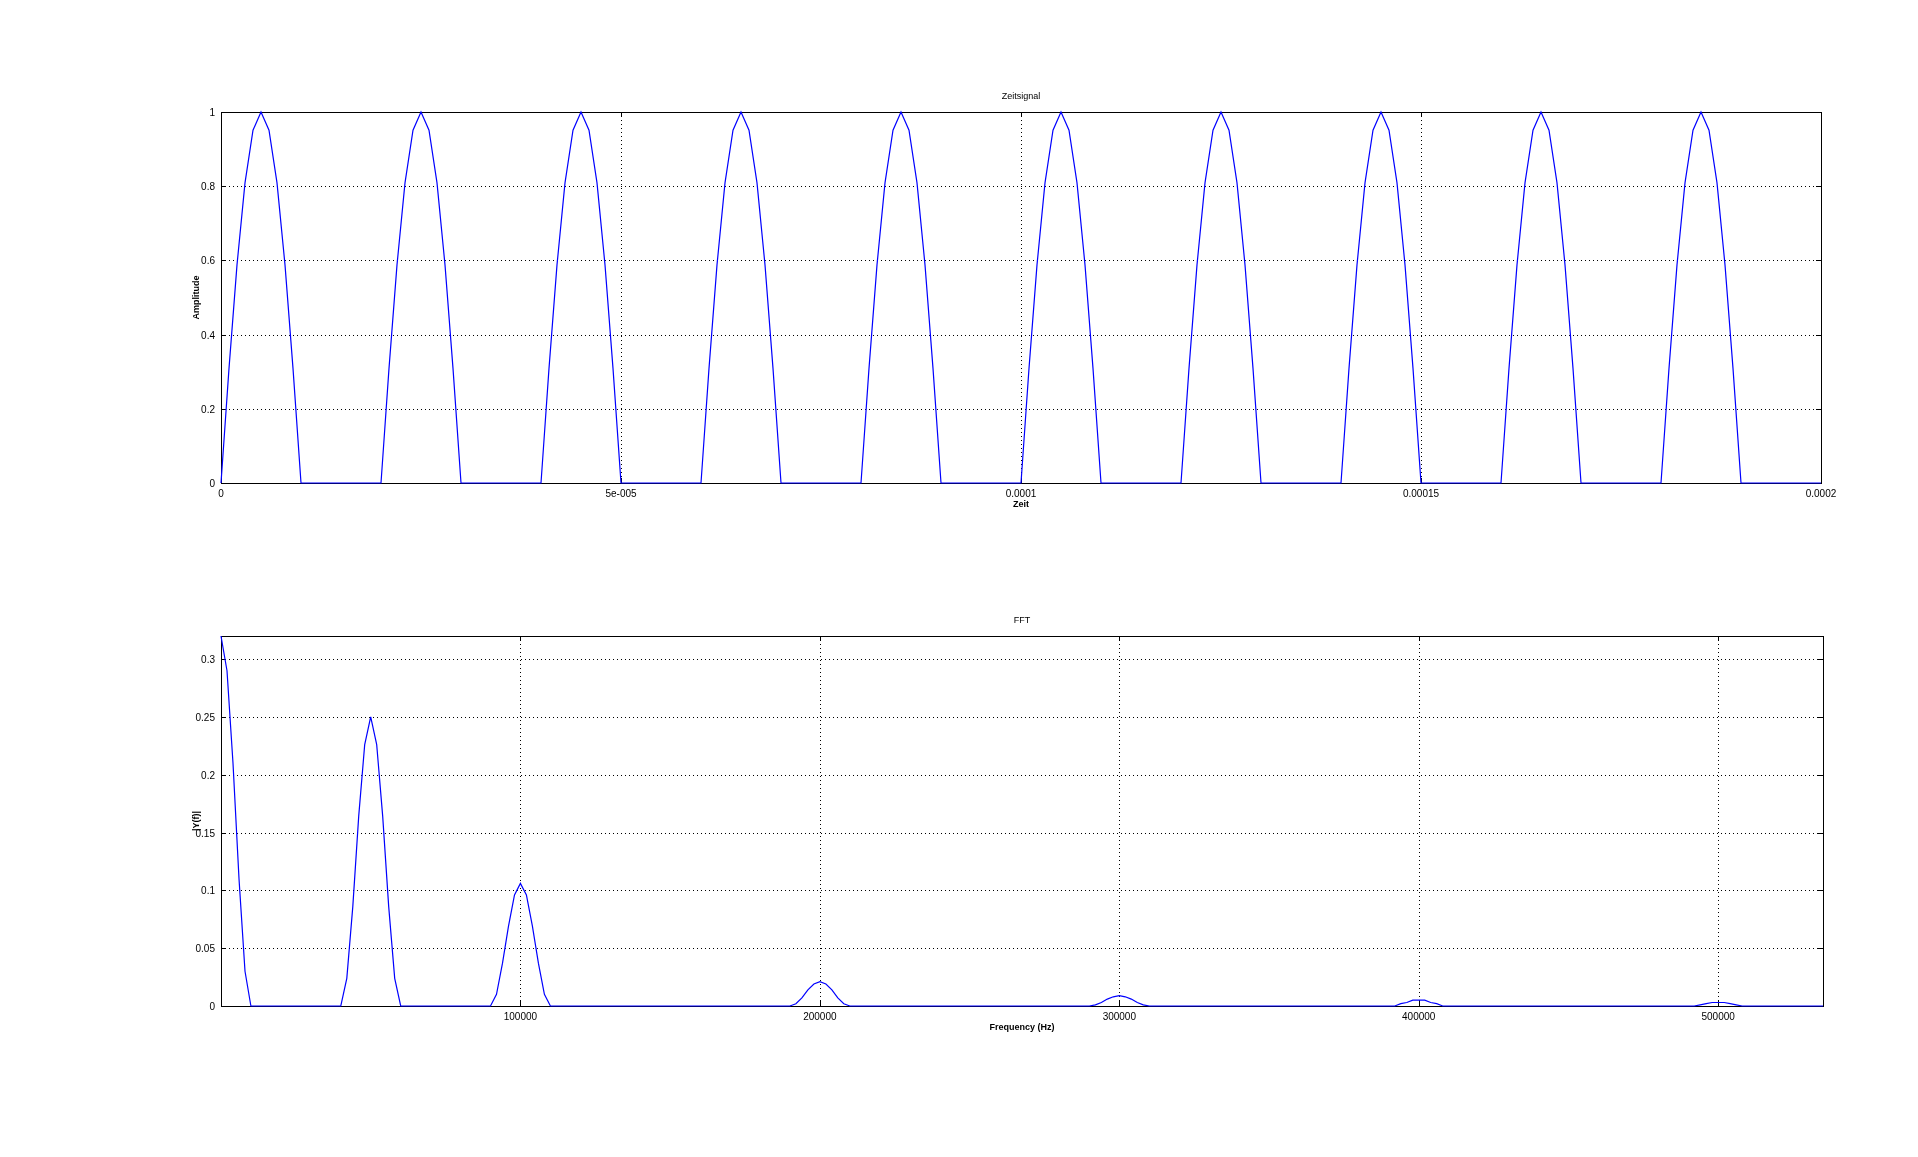 Image resolution: width=1918 pixels, height=1157 pixels. Describe the element at coordinates (1421, 493) in the screenshot. I see `tick-label: 0.00015` at that location.